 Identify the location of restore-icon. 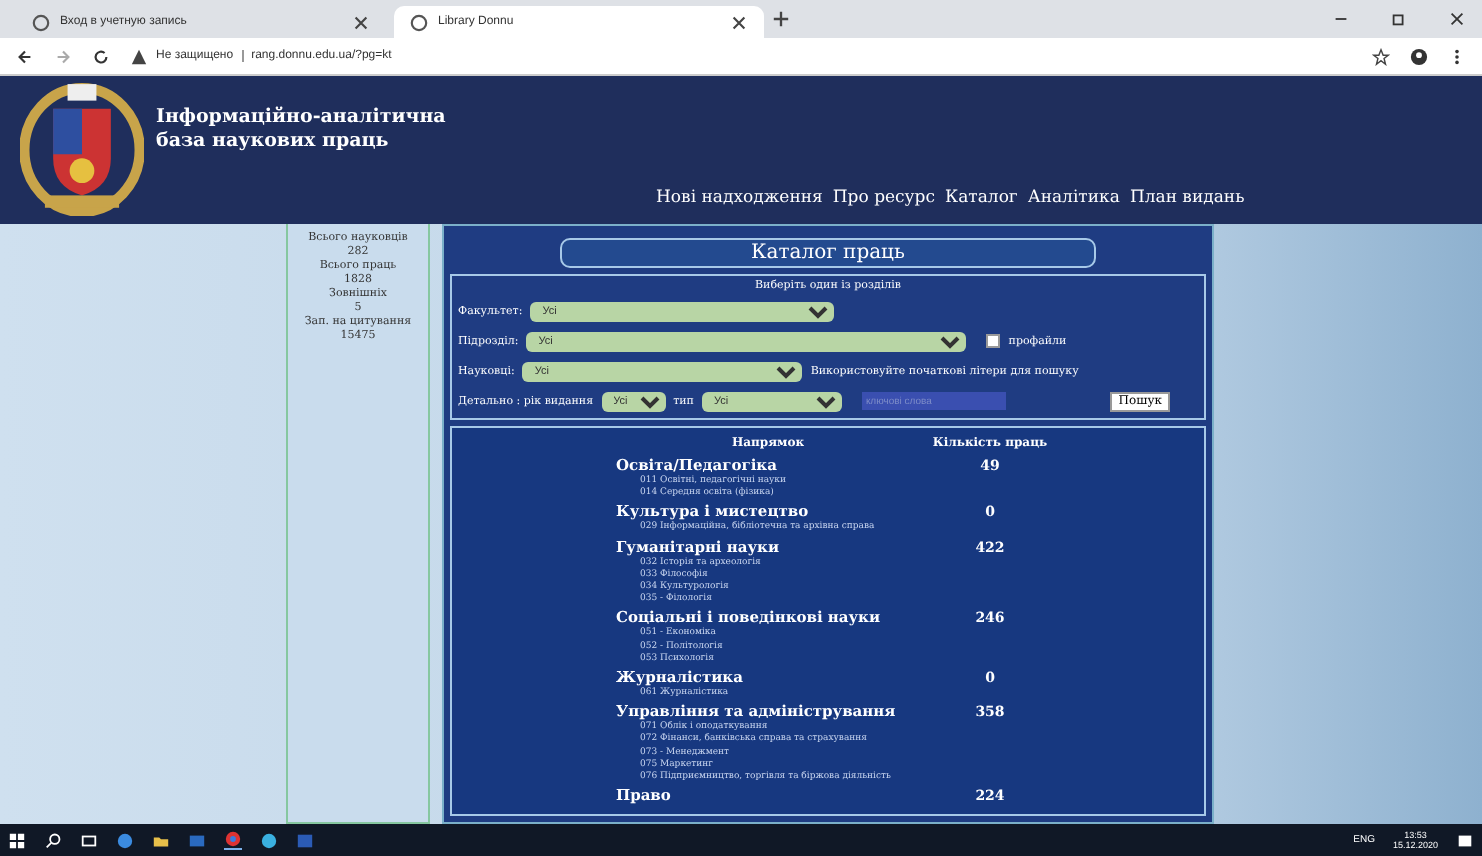
(1399, 19).